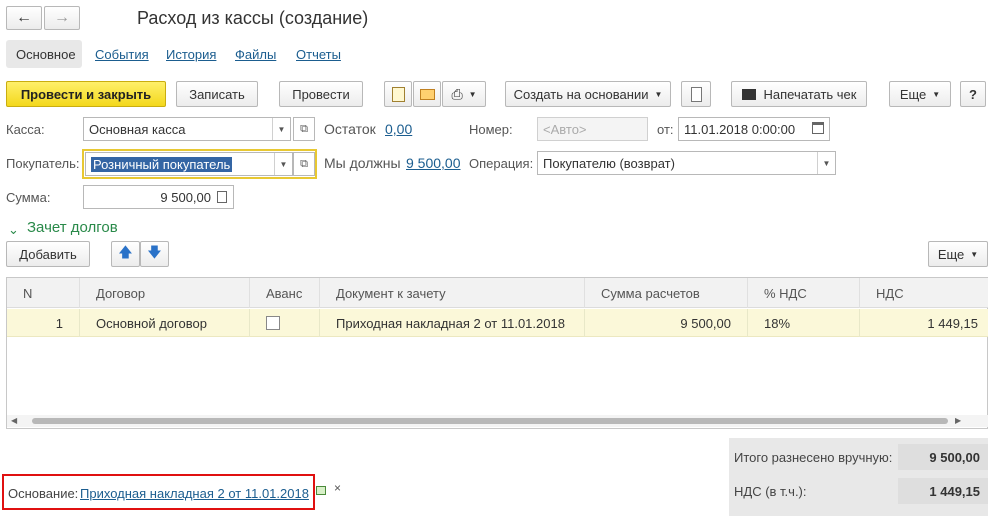 The height and width of the screenshot is (516, 988). Describe the element at coordinates (46, 54) in the screenshot. I see `tab-main: Основное` at that location.